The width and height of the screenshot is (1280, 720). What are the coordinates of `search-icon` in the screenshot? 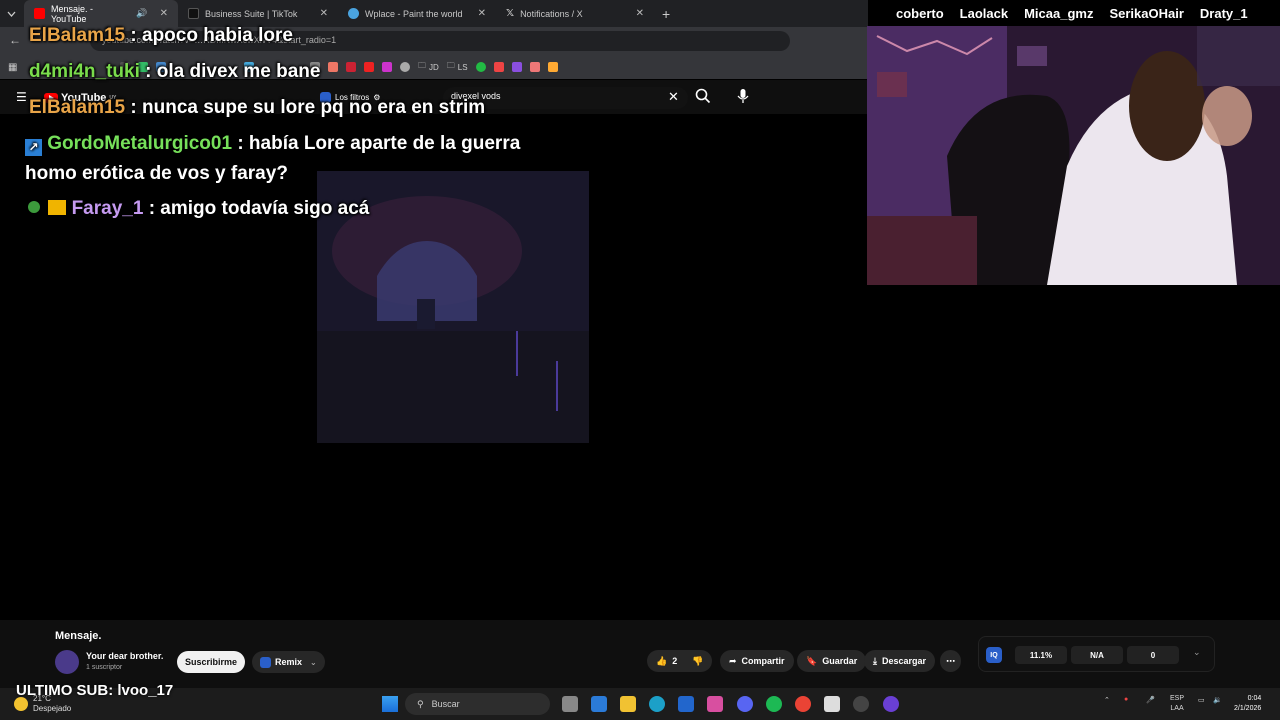 It's located at (703, 96).